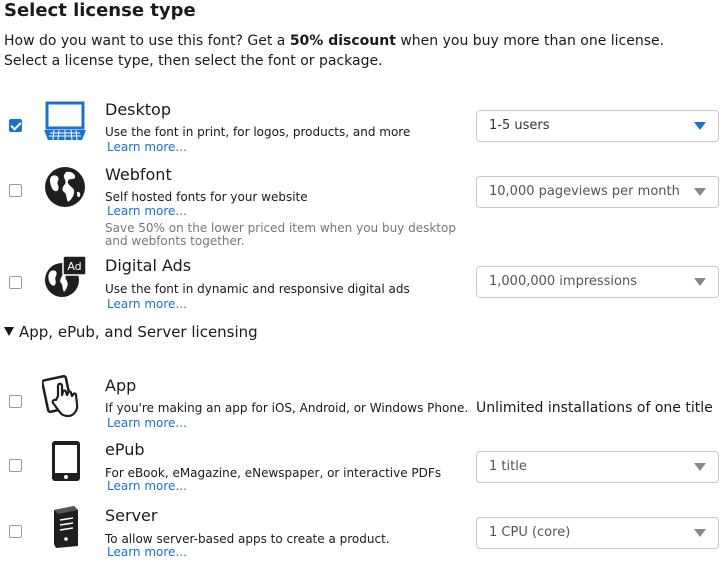  I want to click on ad-badge-label: Ad, so click(74, 266).